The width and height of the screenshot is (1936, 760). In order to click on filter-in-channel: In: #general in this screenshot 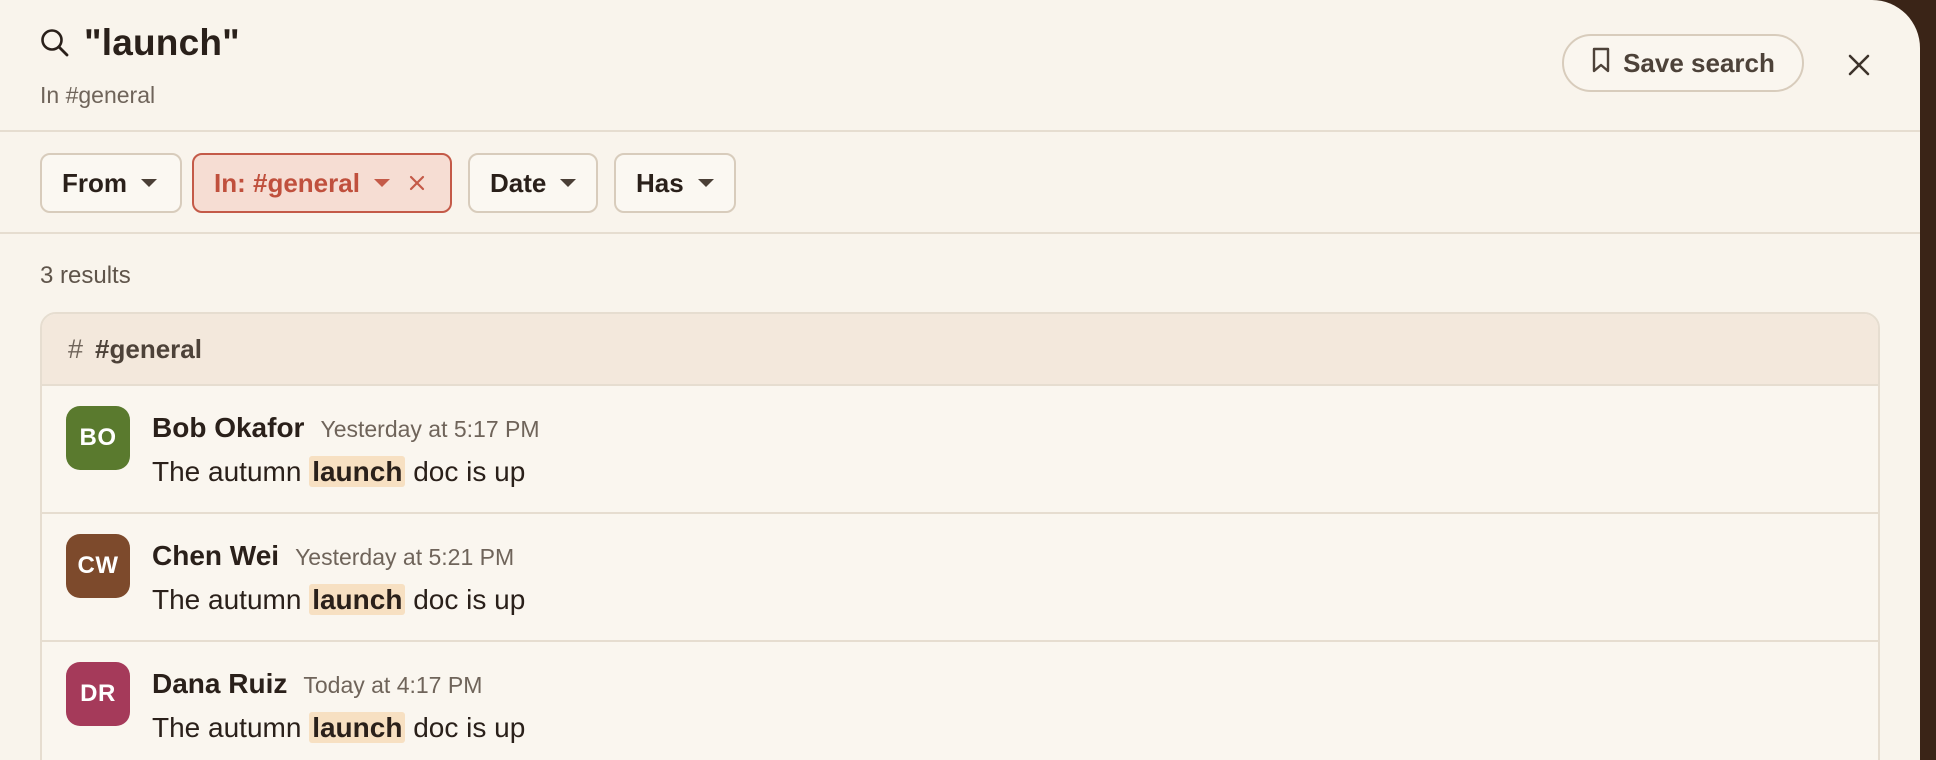, I will do `click(322, 183)`.